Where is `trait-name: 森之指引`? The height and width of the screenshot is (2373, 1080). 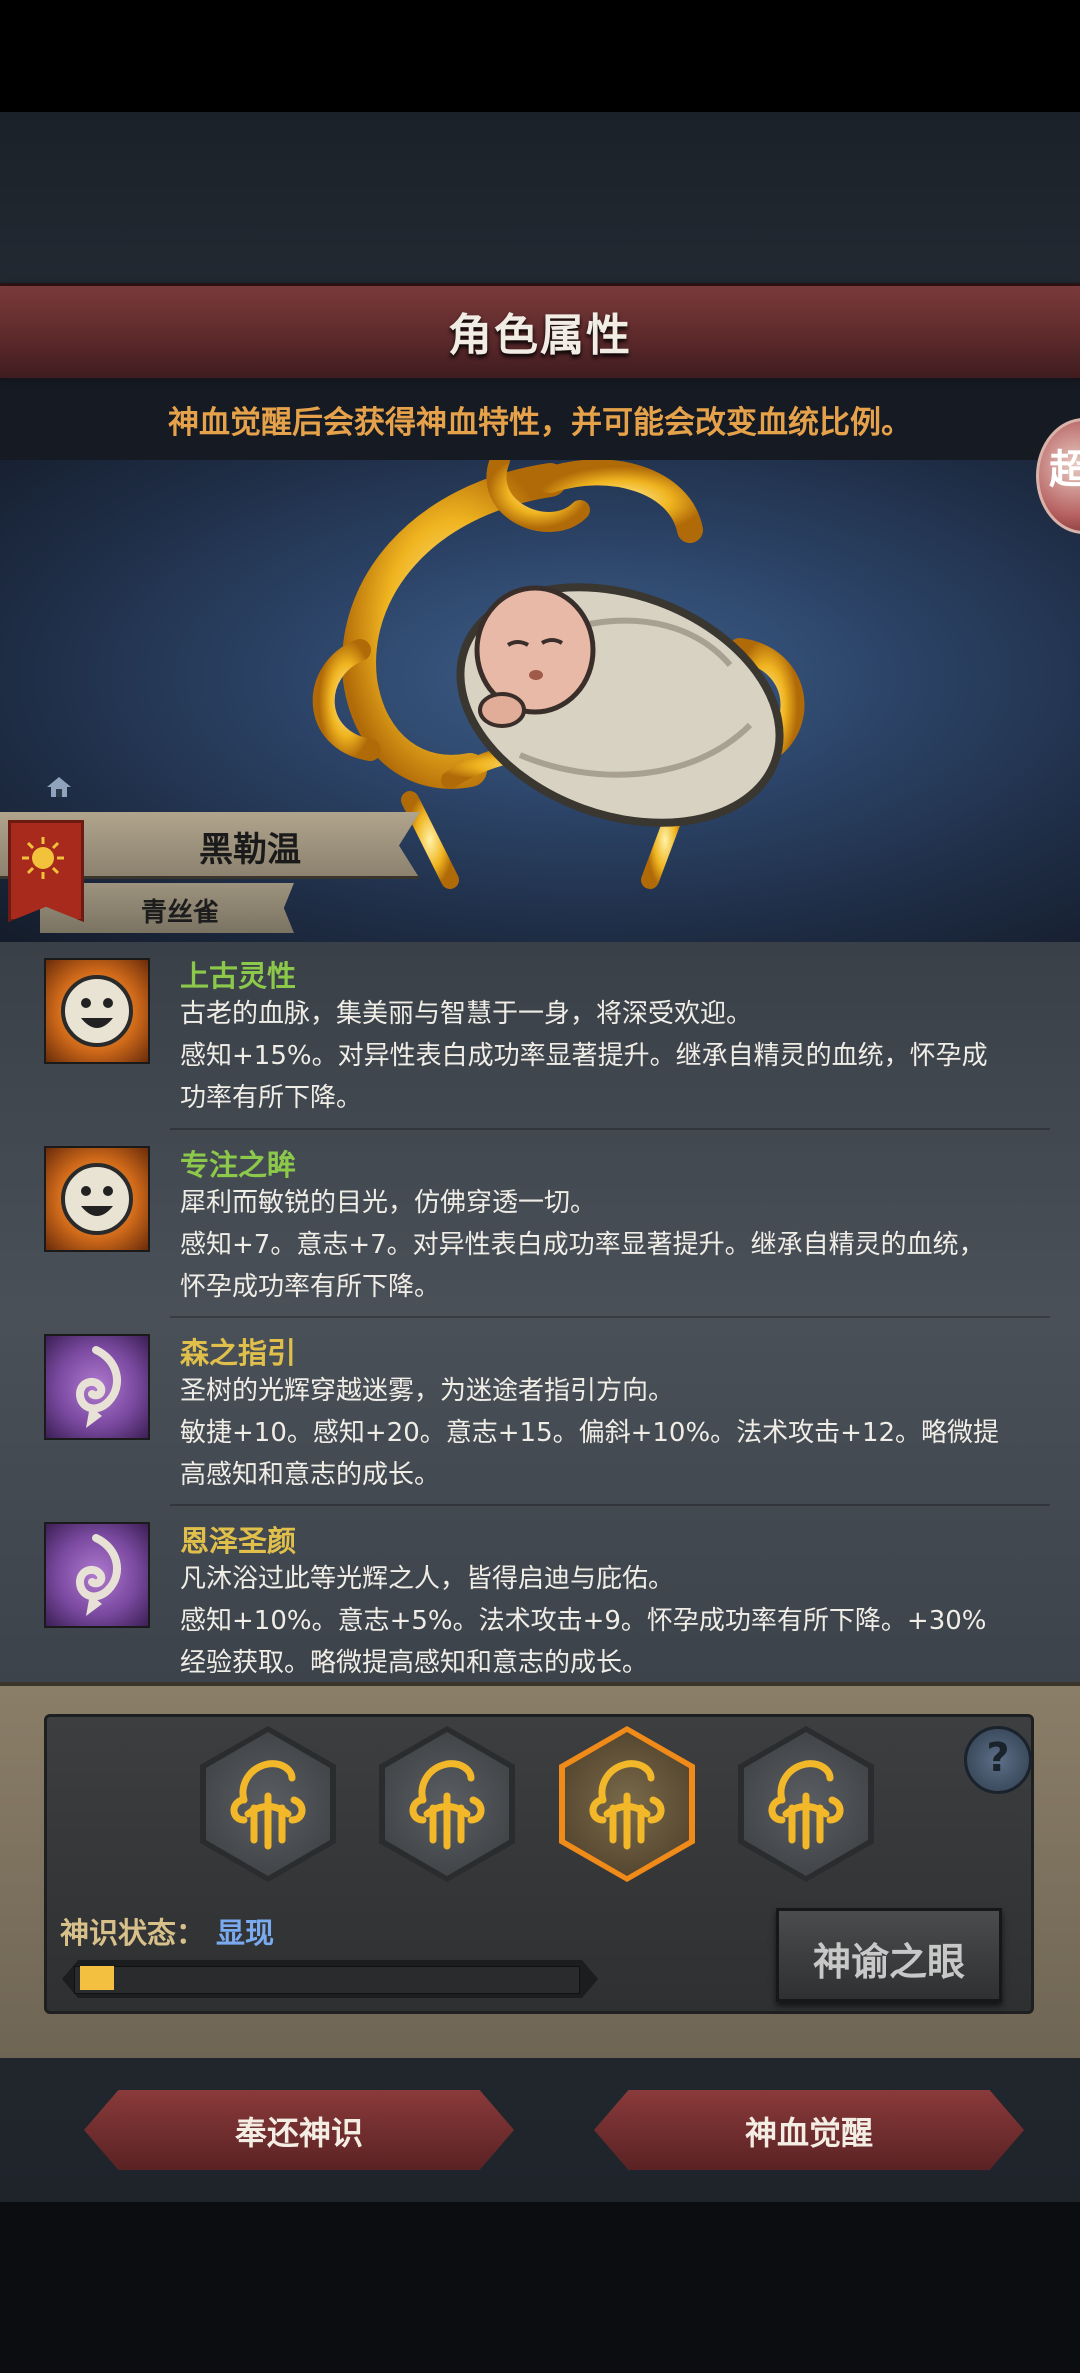
trait-name: 森之指引 is located at coordinates (238, 1353).